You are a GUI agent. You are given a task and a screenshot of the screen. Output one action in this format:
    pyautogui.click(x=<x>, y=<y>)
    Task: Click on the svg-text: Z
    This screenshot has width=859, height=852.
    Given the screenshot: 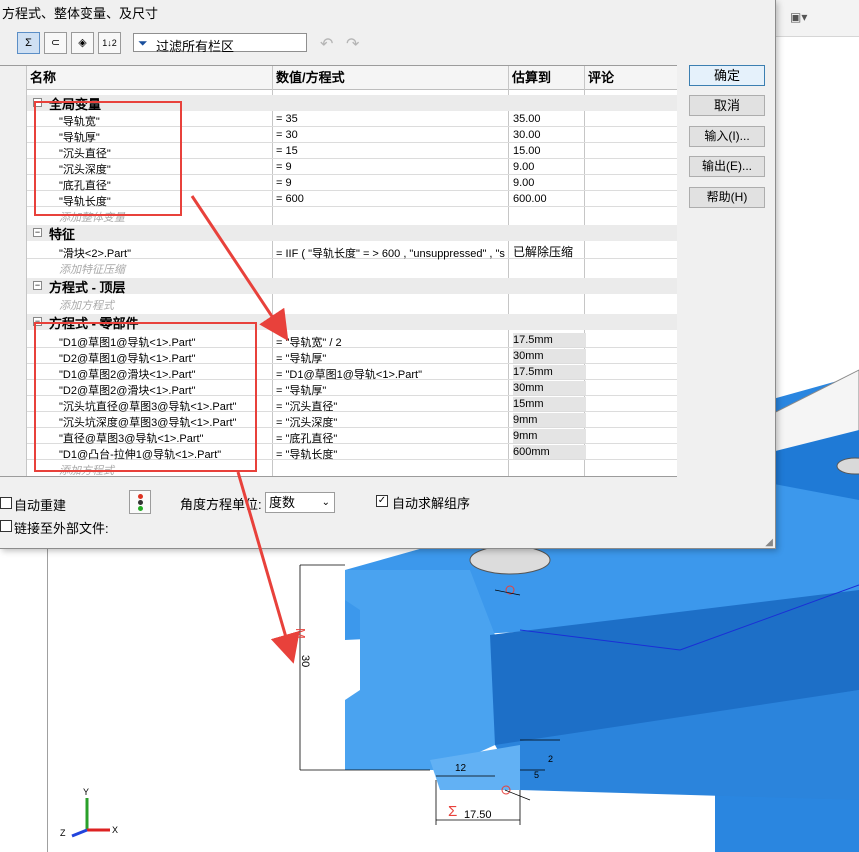 What is the action you would take?
    pyautogui.click(x=63, y=833)
    